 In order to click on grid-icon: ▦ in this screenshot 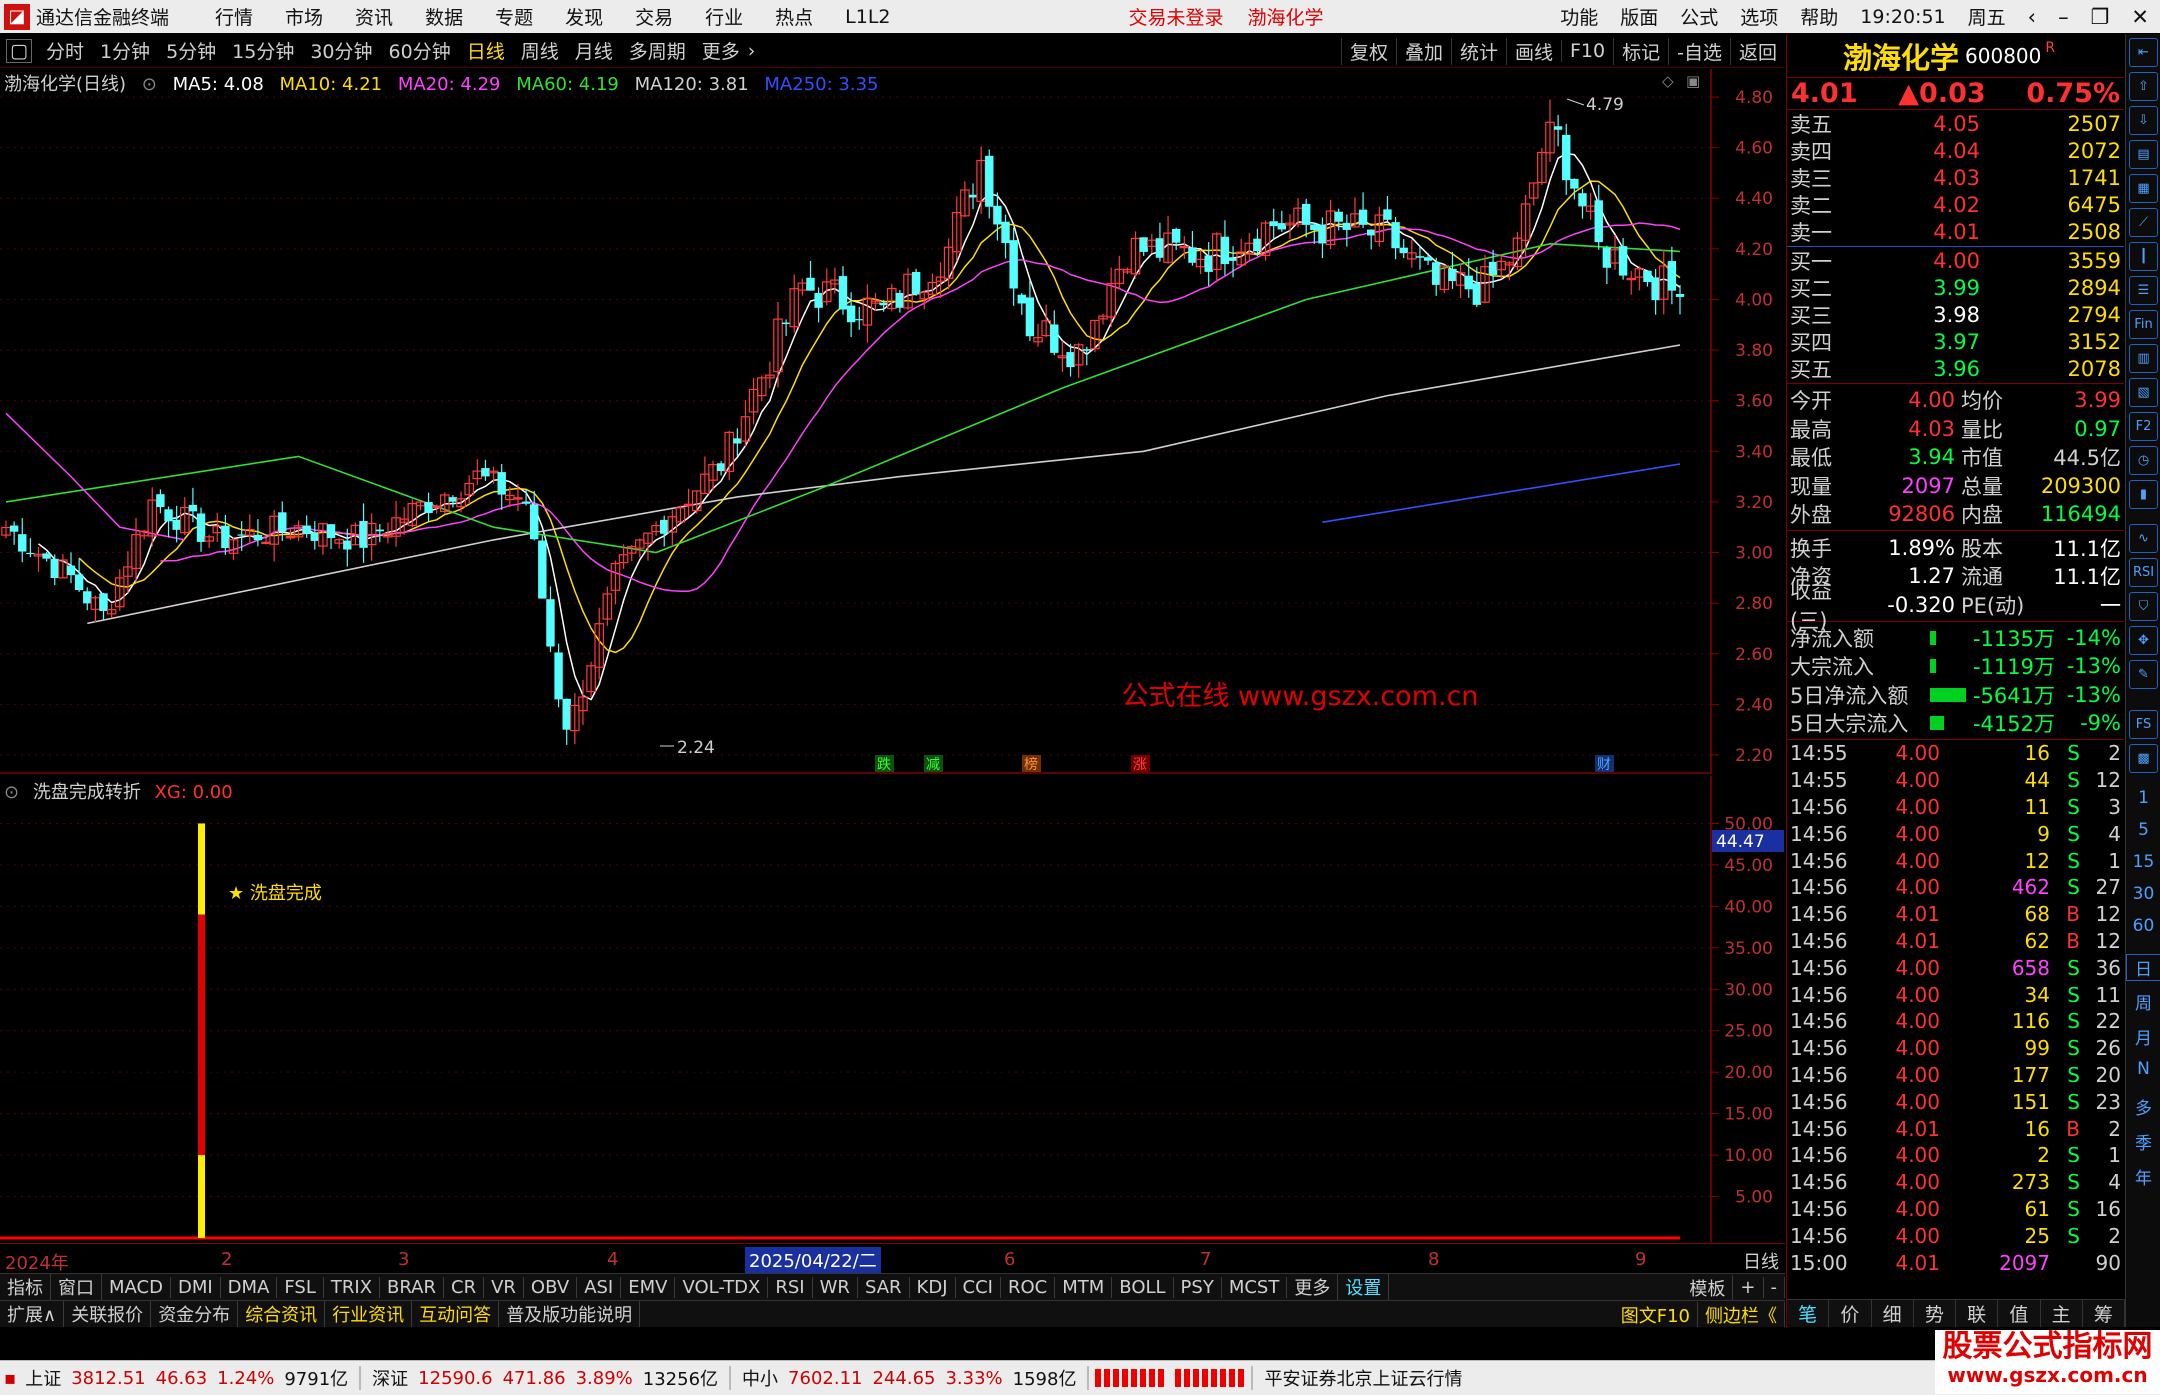, I will do `click(2143, 188)`.